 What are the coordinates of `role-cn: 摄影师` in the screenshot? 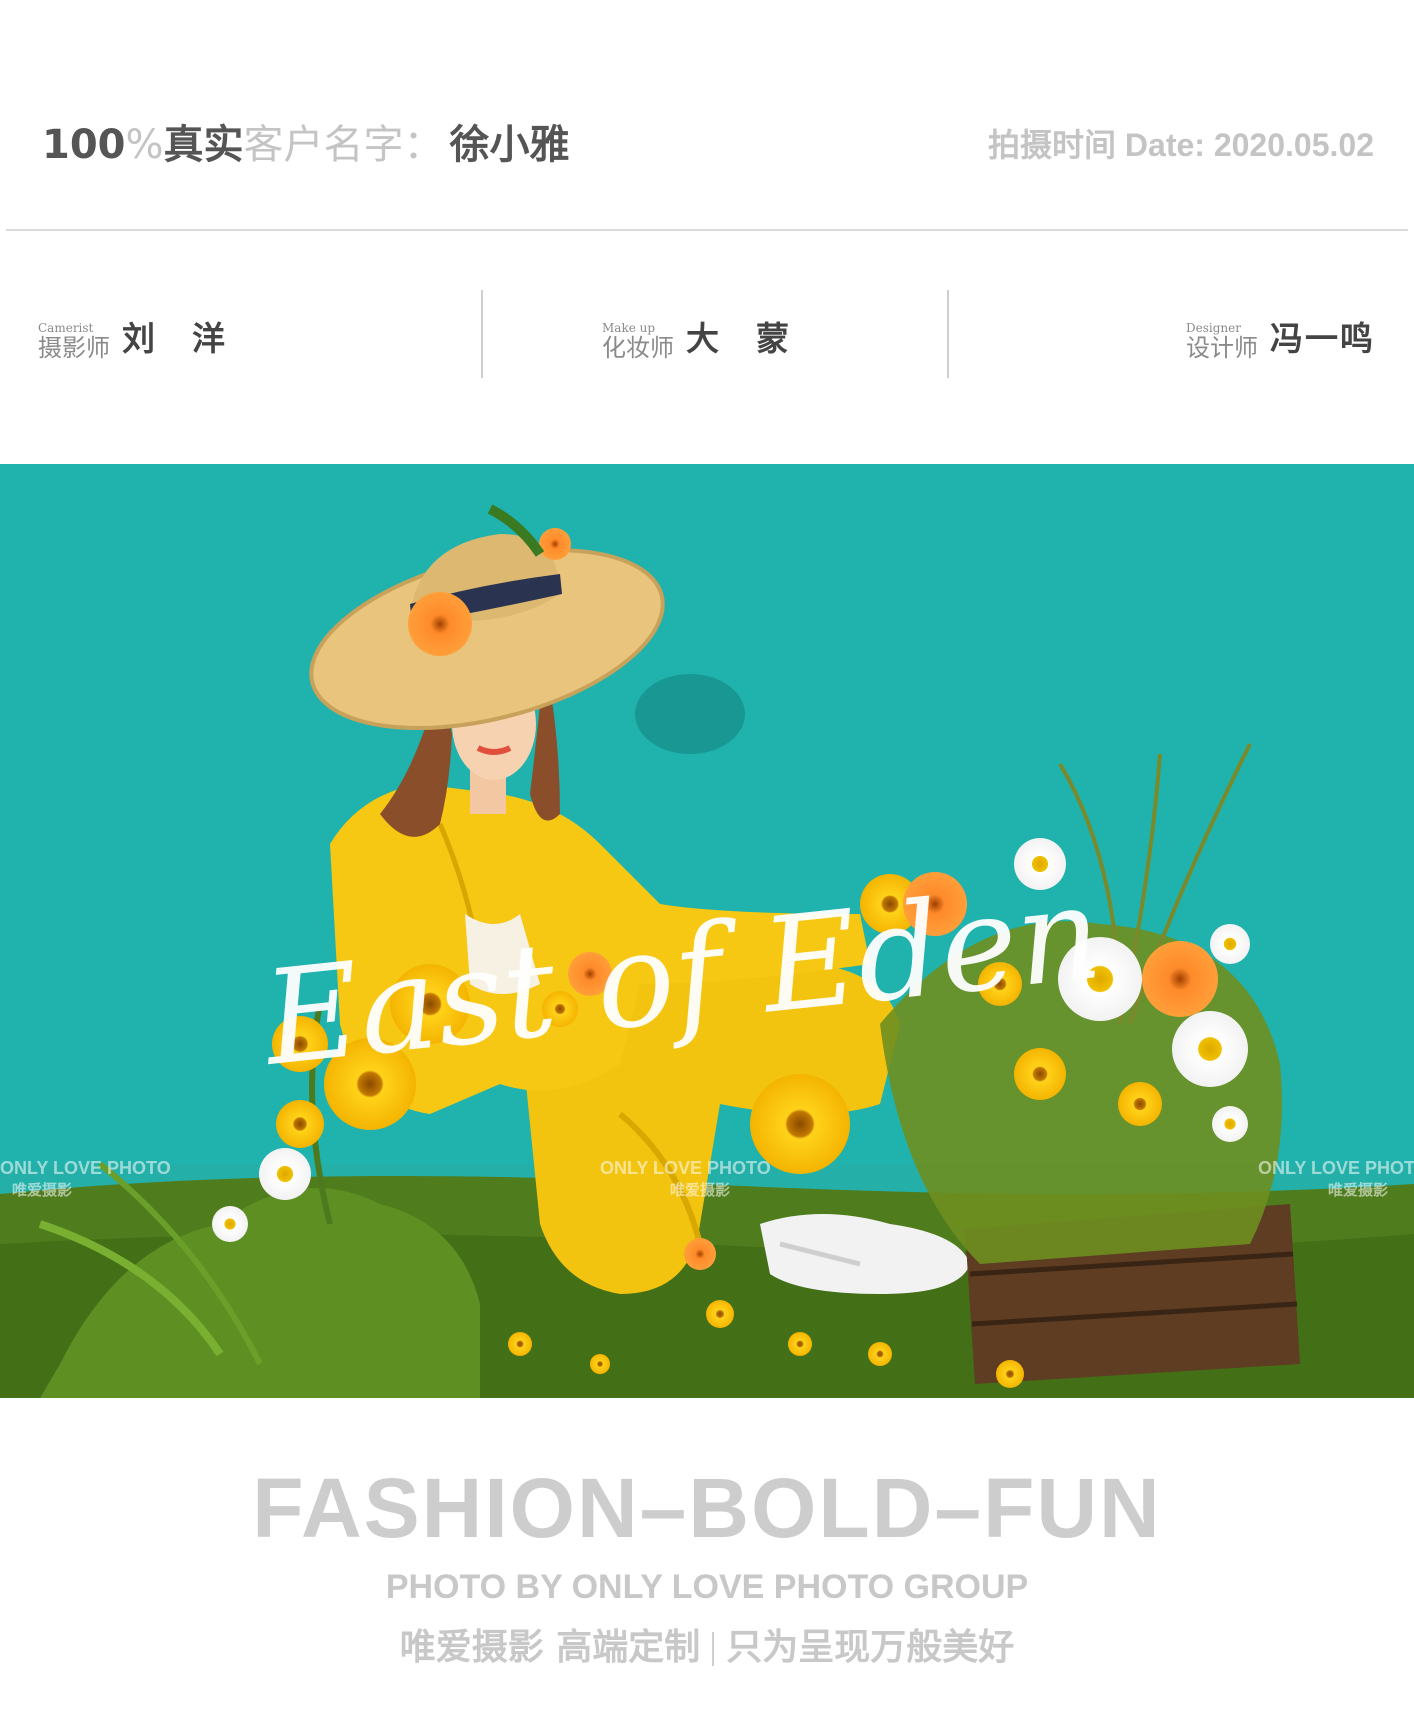 It's located at (74, 348).